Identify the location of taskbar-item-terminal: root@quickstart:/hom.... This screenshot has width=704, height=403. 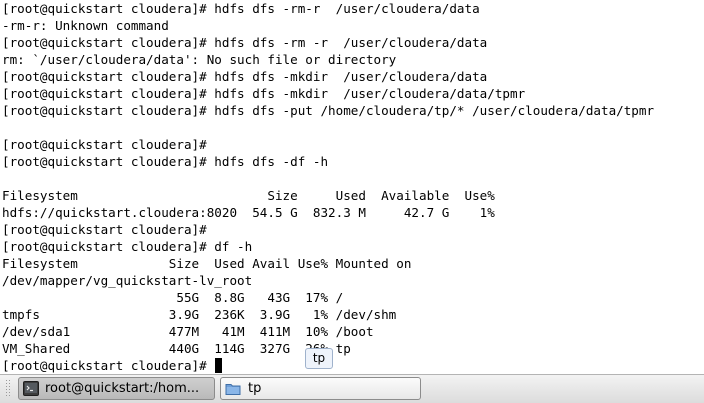
(116, 388).